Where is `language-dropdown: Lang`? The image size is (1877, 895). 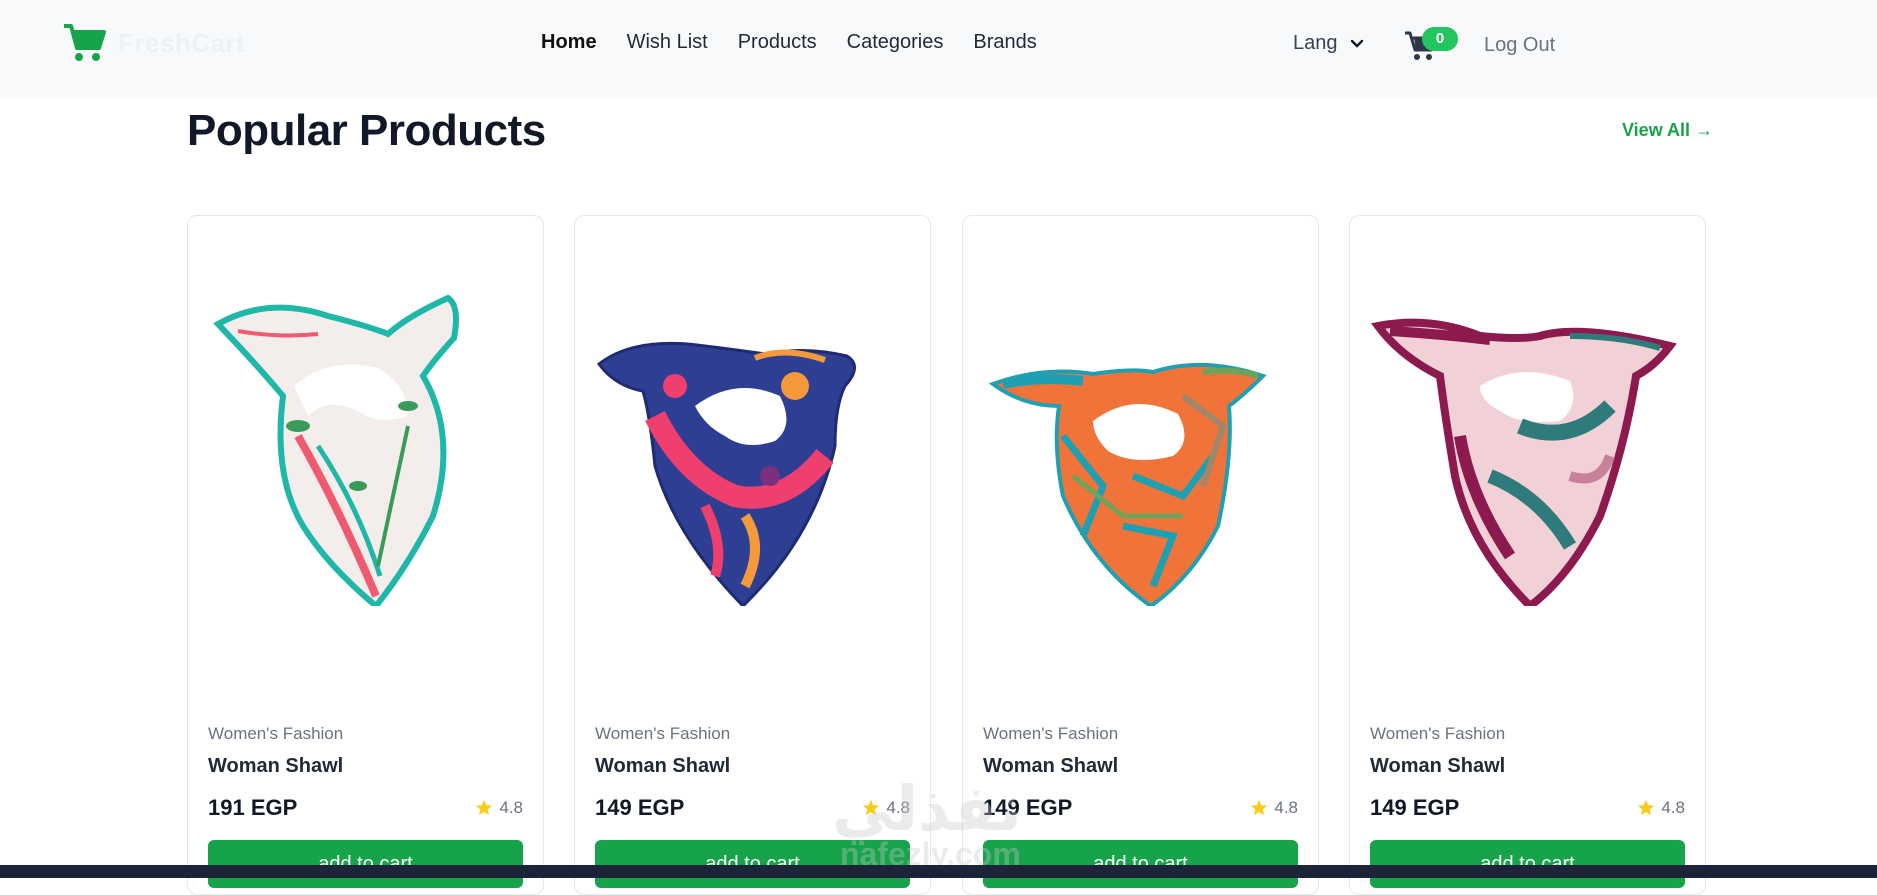
language-dropdown: Lang is located at coordinates (1328, 43).